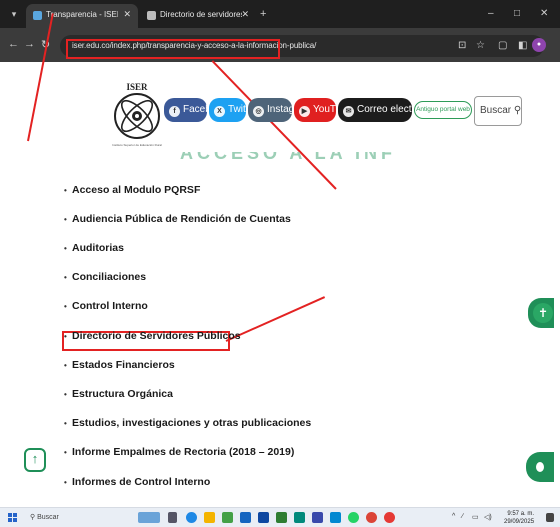 Image resolution: width=560 pixels, height=527 pixels. Describe the element at coordinates (491, 13) in the screenshot. I see `minimize-button: –` at that location.